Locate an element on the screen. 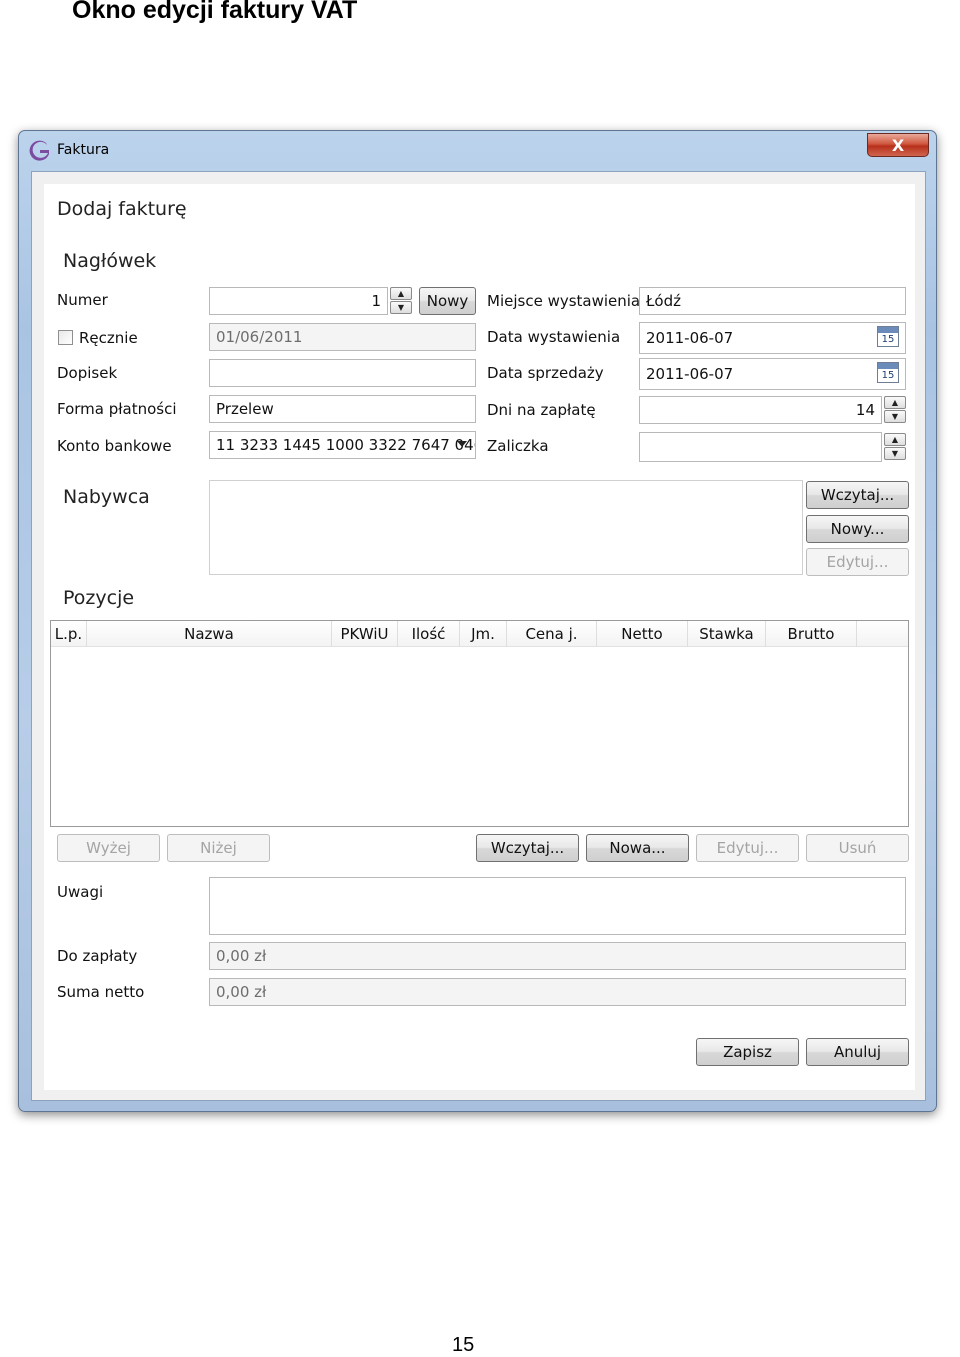  pozycje-section-title: Pozycje is located at coordinates (99, 598).